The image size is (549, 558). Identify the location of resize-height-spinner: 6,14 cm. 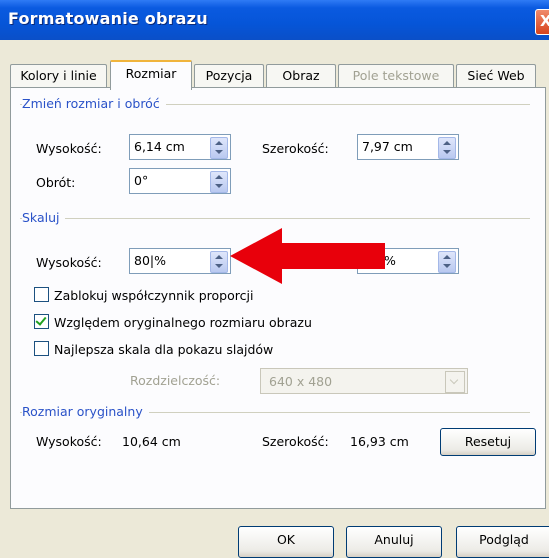
(180, 147).